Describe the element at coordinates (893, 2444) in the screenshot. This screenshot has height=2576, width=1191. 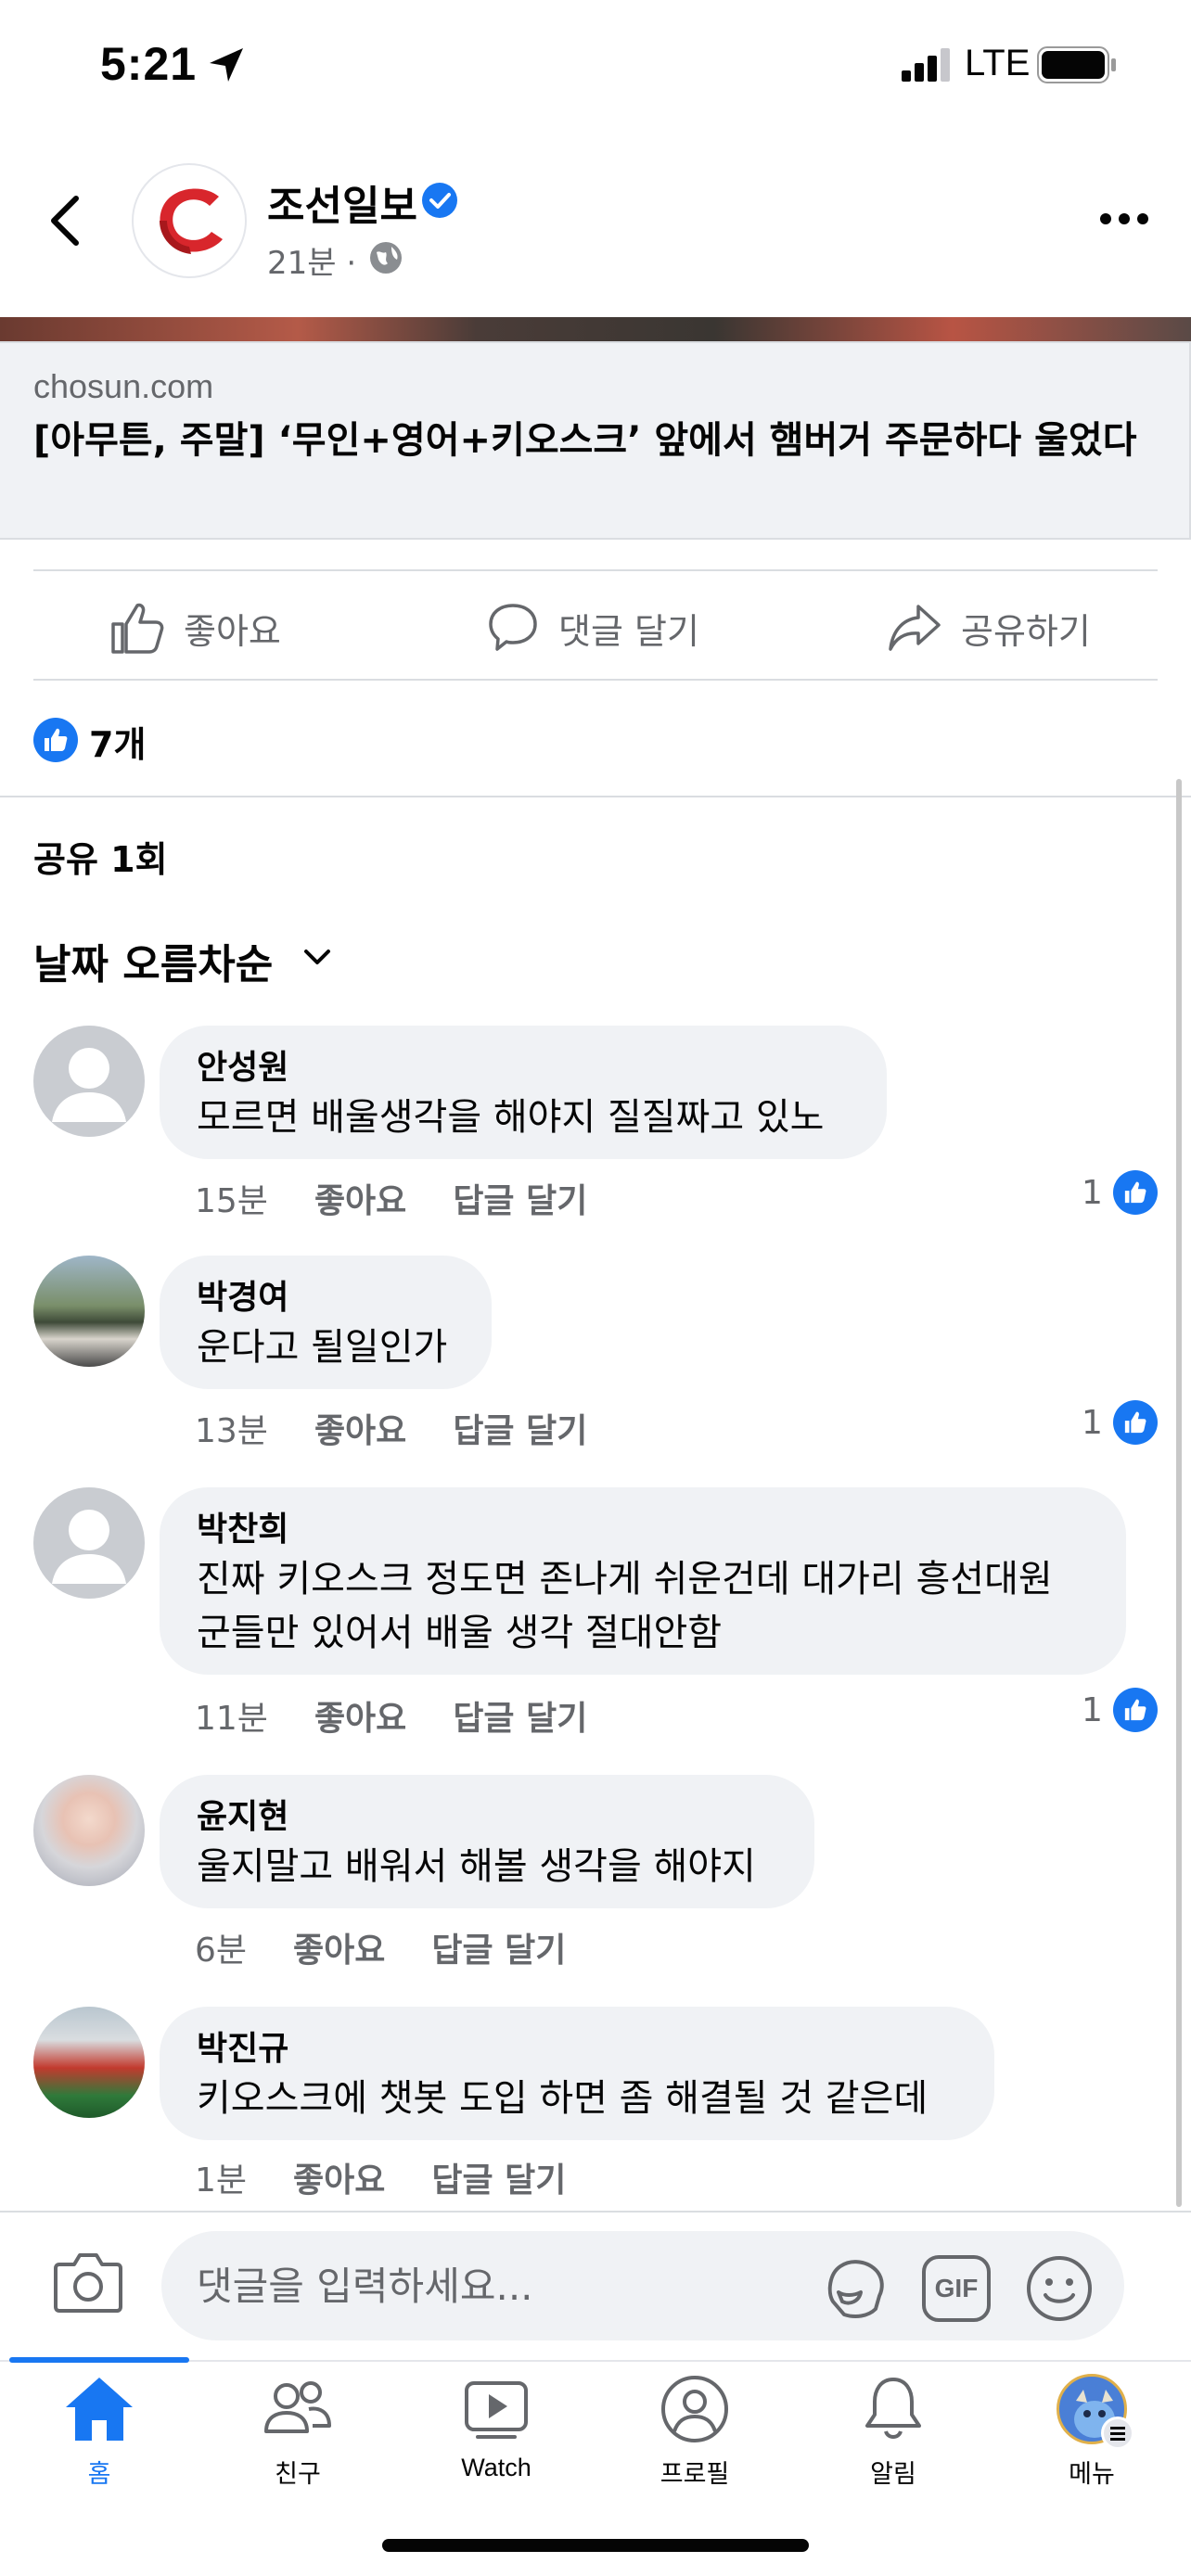
I see `tab-notifications: 알림` at that location.